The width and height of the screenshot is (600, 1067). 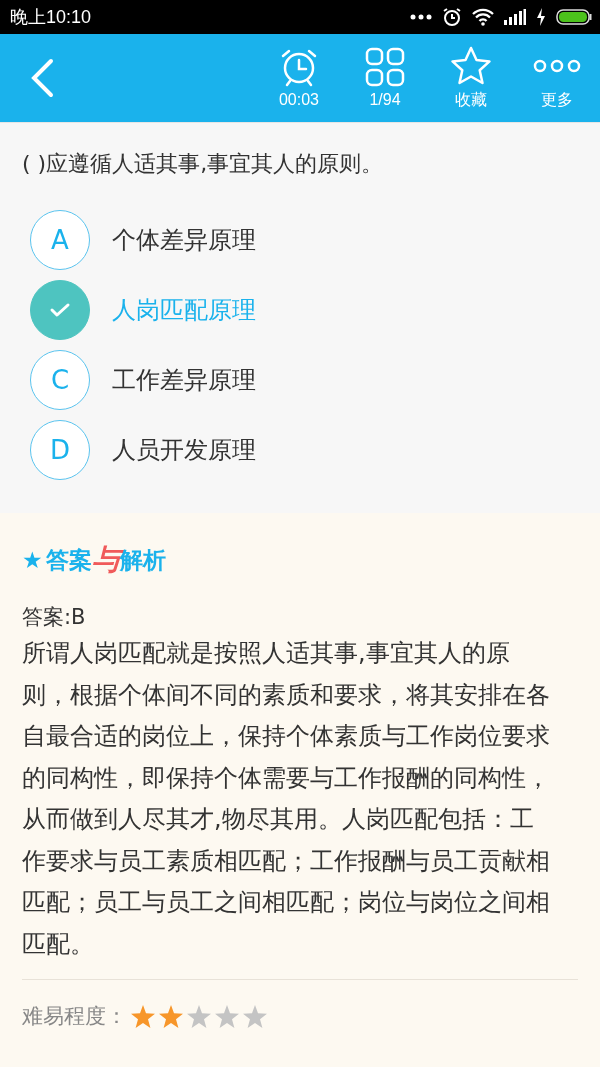 What do you see at coordinates (203, 164) in the screenshot?
I see `question-text: ( )应遵循人适其事,事宜其人的原则。` at bounding box center [203, 164].